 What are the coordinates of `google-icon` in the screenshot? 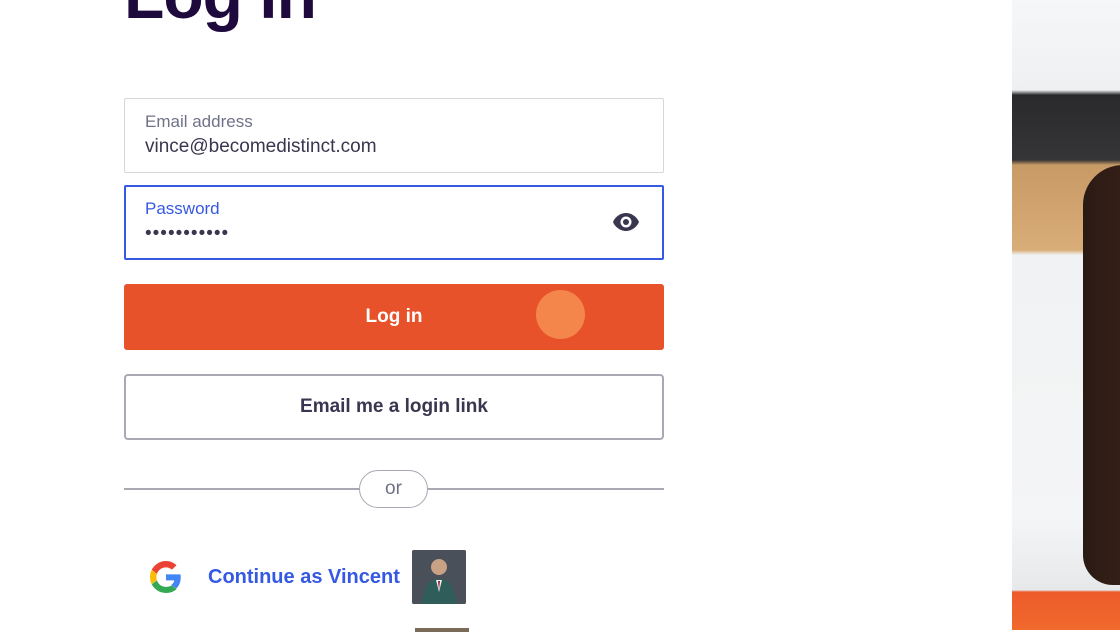 It's located at (165, 577).